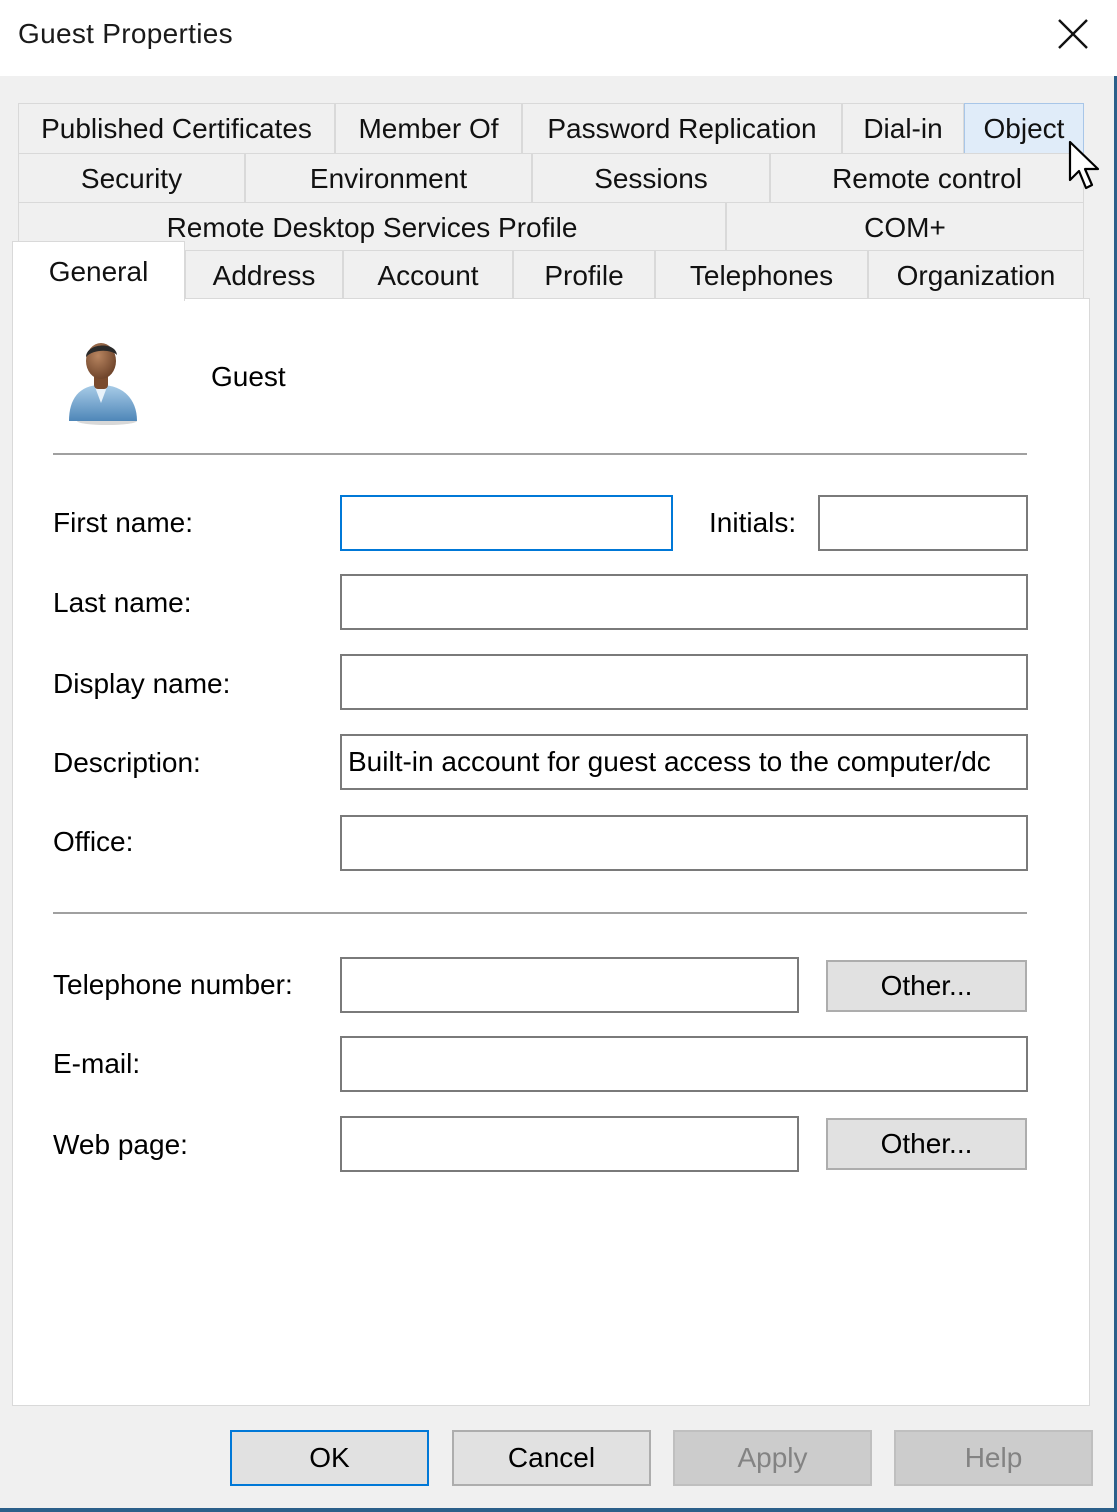 Image resolution: width=1117 pixels, height=1512 pixels. Describe the element at coordinates (558, 38) in the screenshot. I see `title-bar: Guest Properties` at that location.